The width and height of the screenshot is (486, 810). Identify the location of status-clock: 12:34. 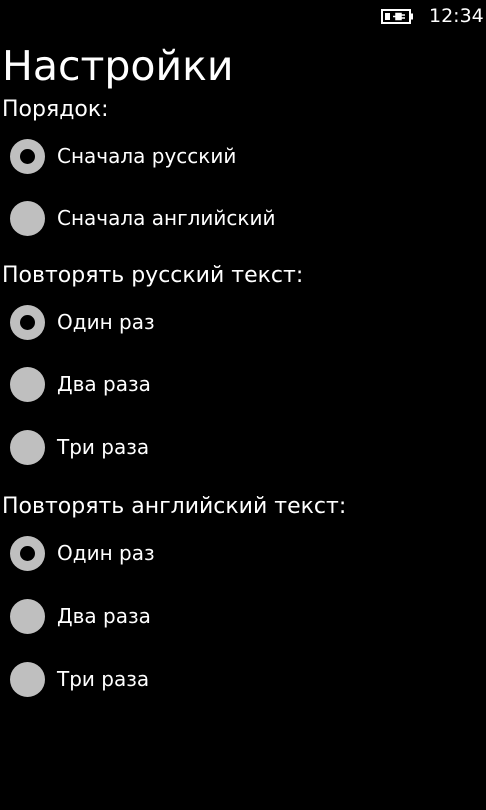
(456, 16).